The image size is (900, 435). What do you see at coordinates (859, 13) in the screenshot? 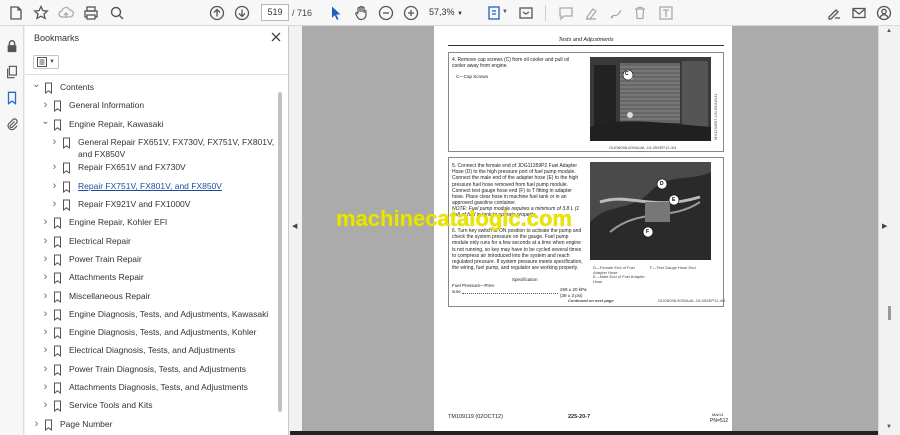
I see `email-icon` at bounding box center [859, 13].